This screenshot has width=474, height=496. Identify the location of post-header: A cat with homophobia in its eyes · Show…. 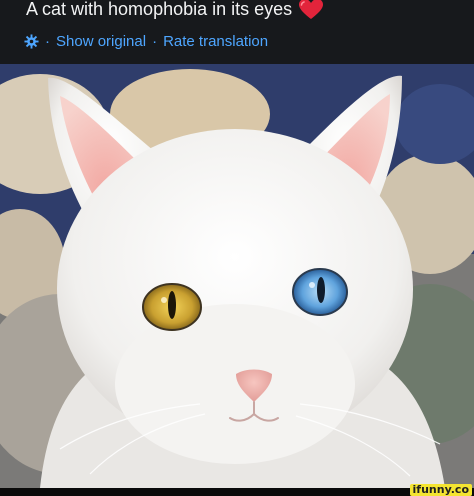
(237, 32).